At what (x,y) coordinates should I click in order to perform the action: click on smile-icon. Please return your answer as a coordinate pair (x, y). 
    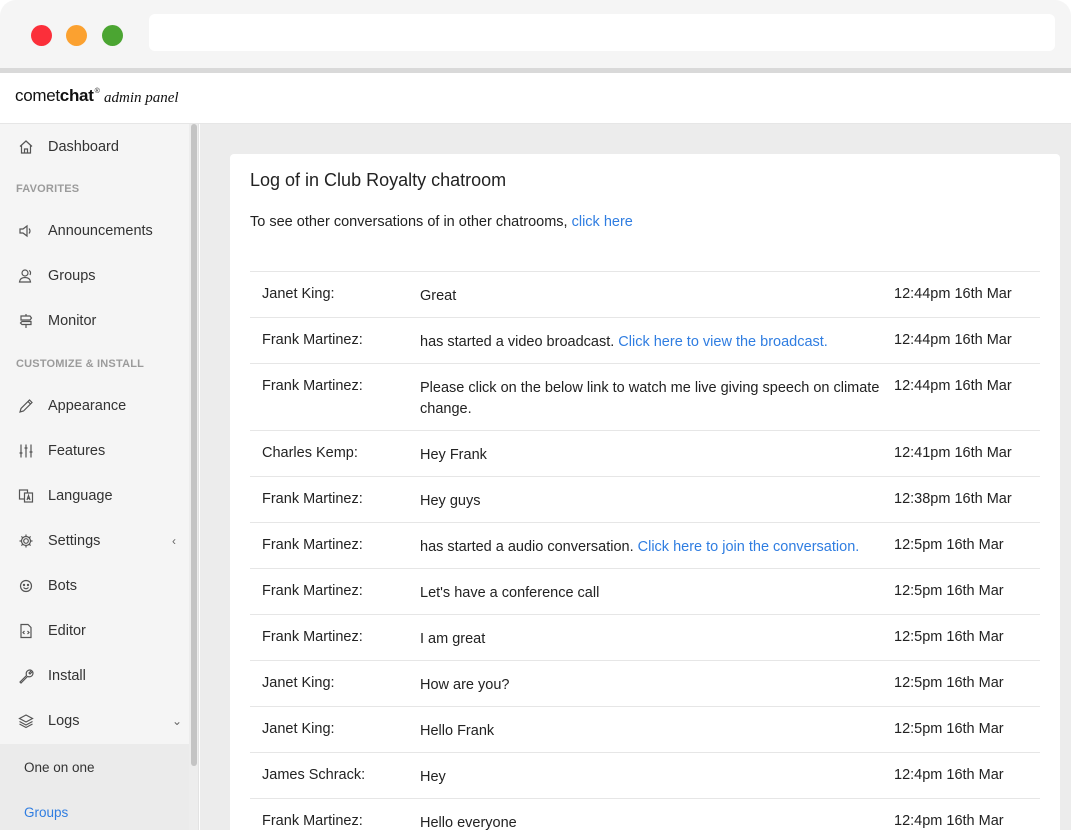
    Looking at the image, I should click on (26, 586).